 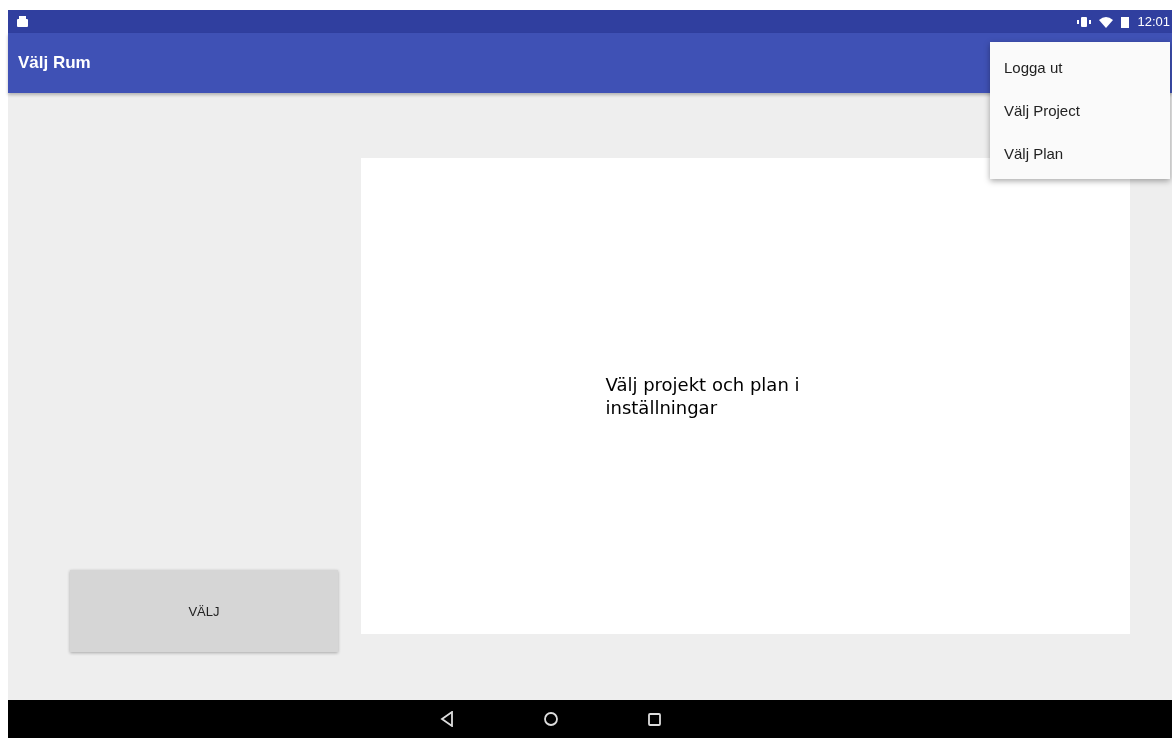 What do you see at coordinates (204, 611) in the screenshot?
I see `choose-button: VÄLJ` at bounding box center [204, 611].